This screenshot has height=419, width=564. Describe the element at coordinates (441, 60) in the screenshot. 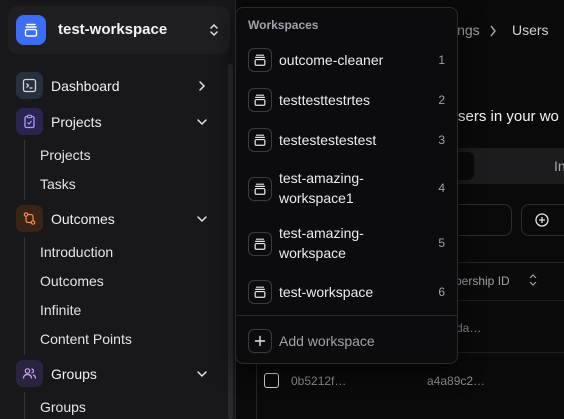

I see `workspace-shortcut: 1` at that location.